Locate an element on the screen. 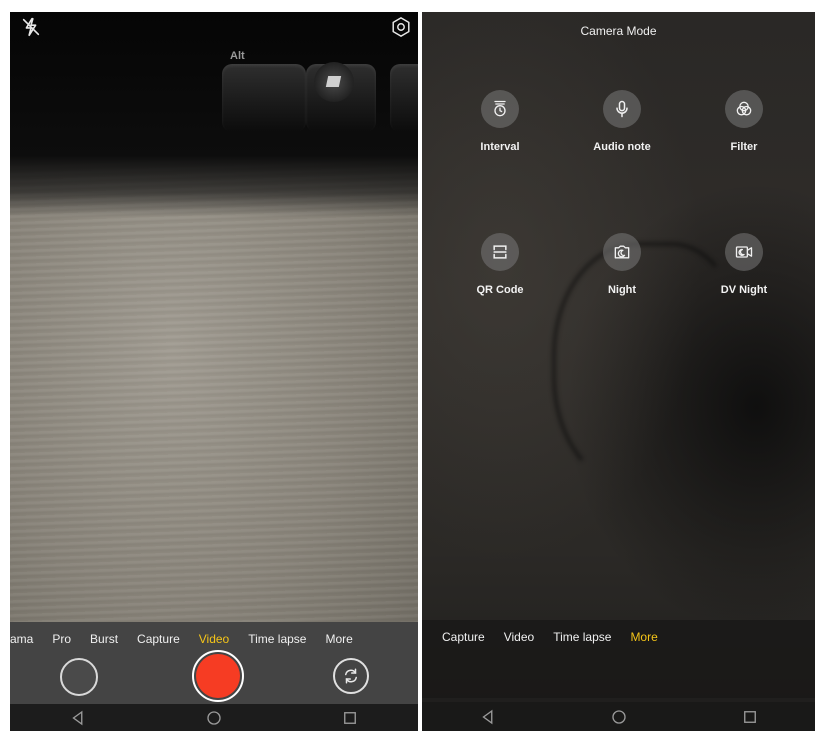 This screenshot has width=815, height=731. tile-night-label: Night is located at coordinates (622, 290).